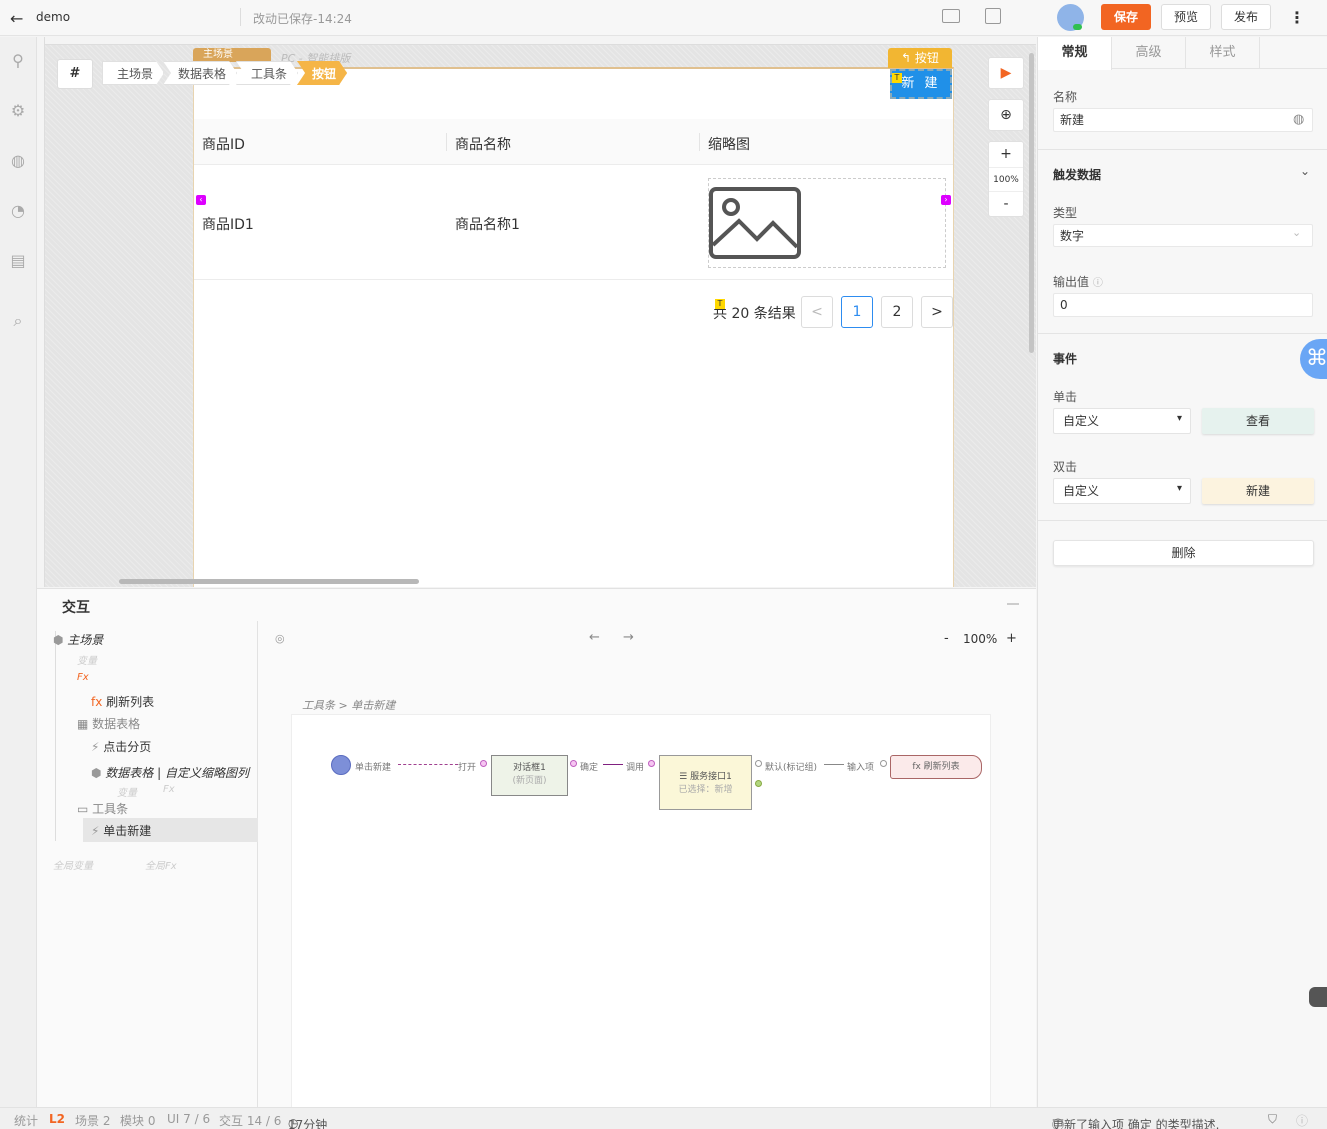  I want to click on docs-icon, so click(993, 16).